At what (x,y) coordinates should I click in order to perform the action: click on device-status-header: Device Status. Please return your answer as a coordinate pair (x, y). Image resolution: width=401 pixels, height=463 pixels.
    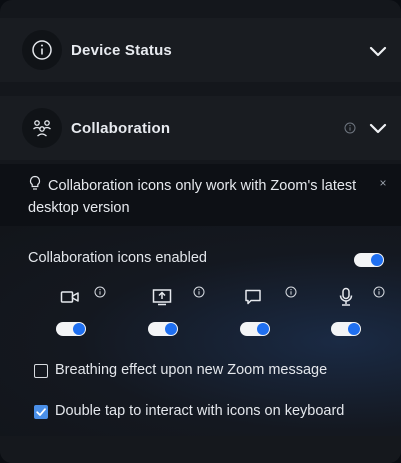
    Looking at the image, I should click on (200, 50).